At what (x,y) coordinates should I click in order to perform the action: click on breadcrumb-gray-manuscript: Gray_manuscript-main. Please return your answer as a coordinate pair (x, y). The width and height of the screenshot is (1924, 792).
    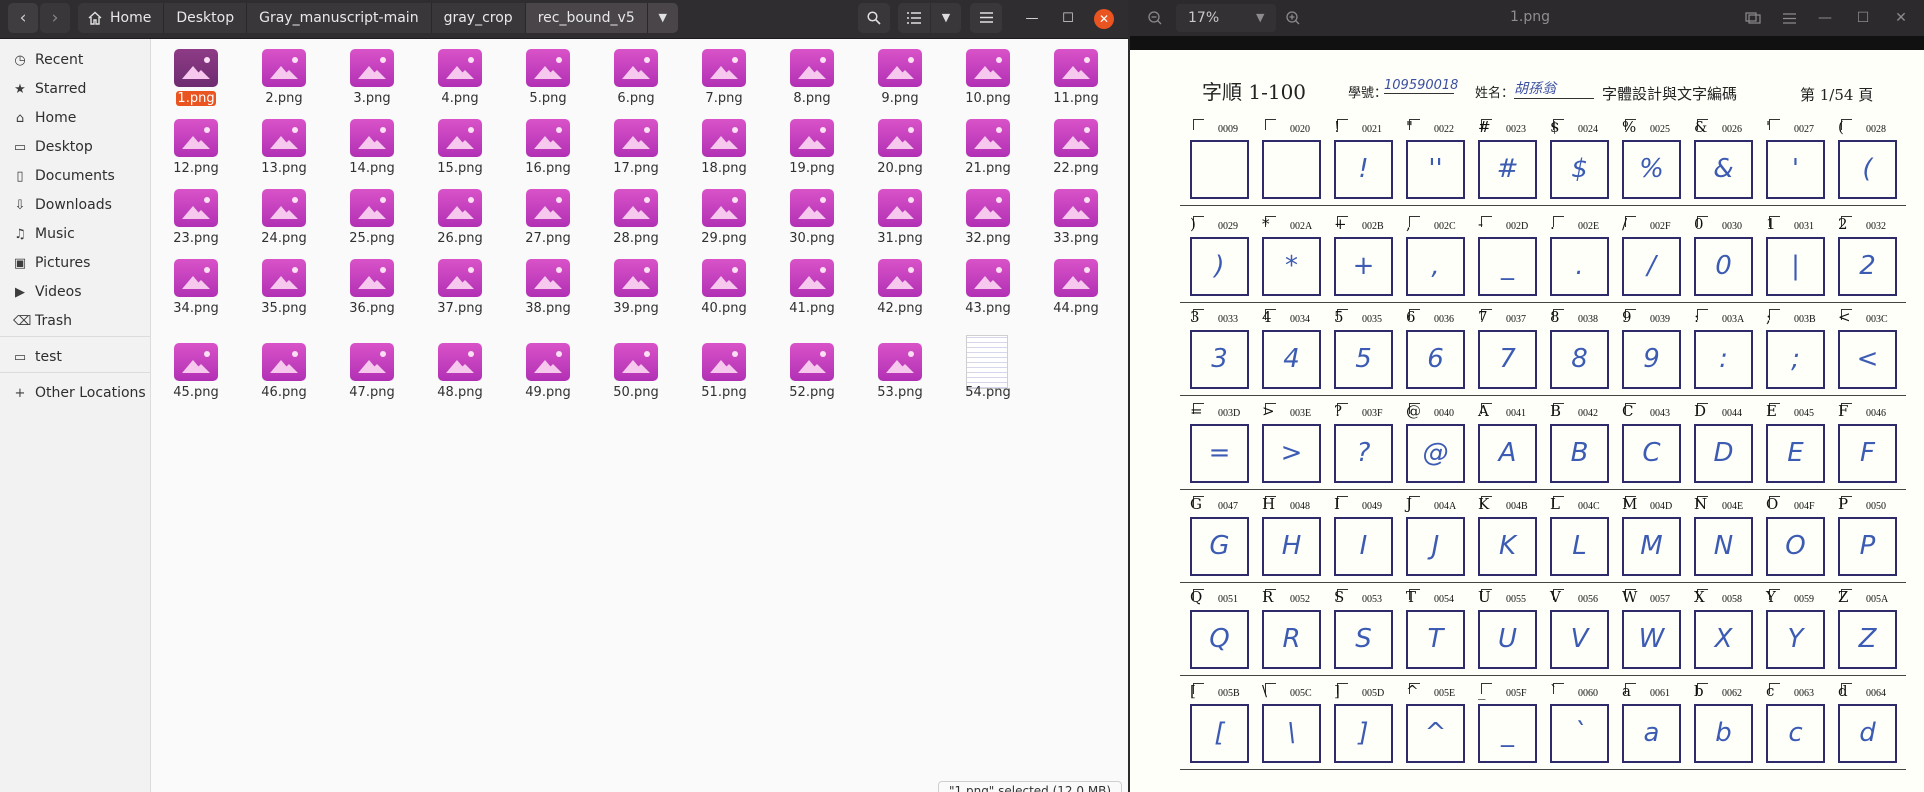
    Looking at the image, I should click on (339, 18).